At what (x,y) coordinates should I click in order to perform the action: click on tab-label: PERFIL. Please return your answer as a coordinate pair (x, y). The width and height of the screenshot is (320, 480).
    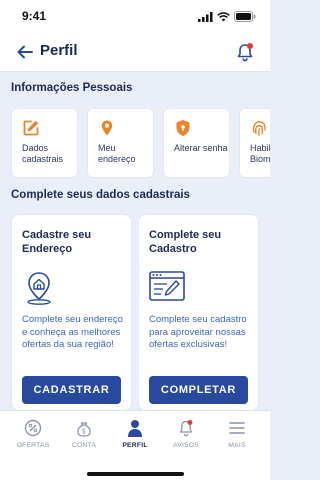
    Looking at the image, I should click on (135, 445).